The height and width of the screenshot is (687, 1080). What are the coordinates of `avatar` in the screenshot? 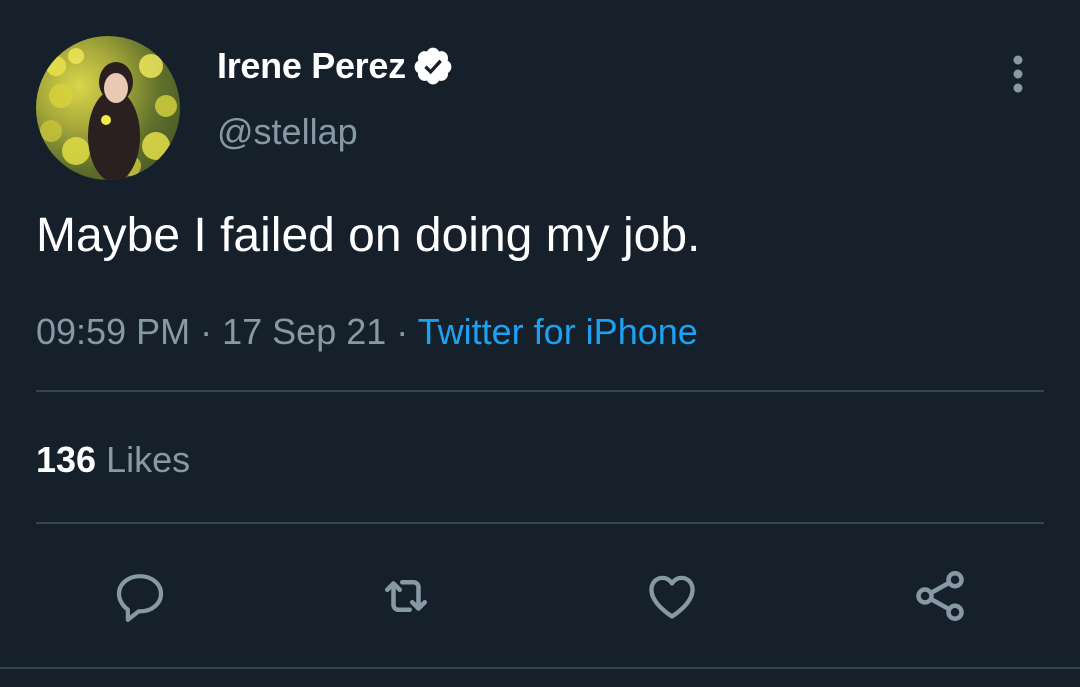 It's located at (108, 108).